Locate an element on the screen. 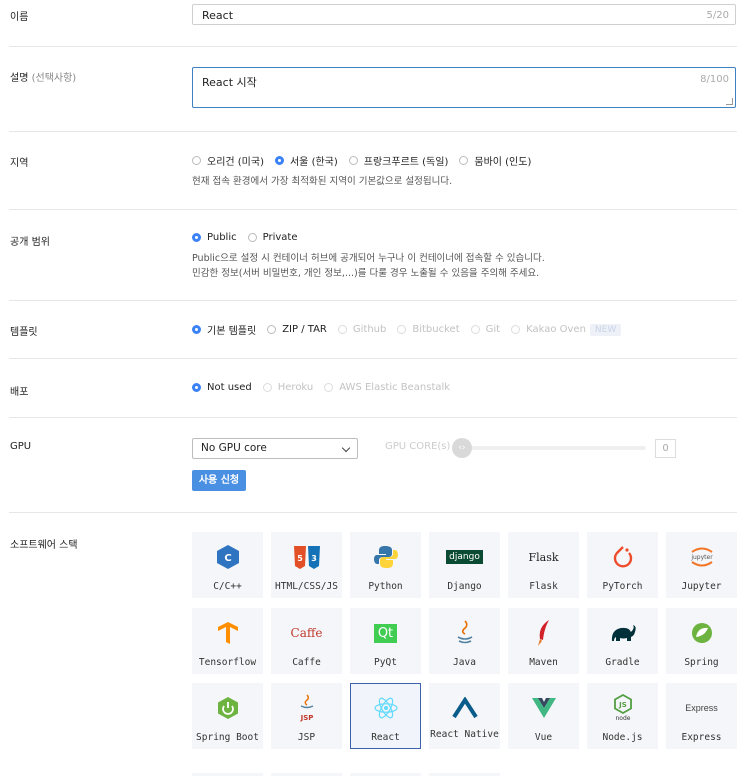  gradle-icon is located at coordinates (622, 633).